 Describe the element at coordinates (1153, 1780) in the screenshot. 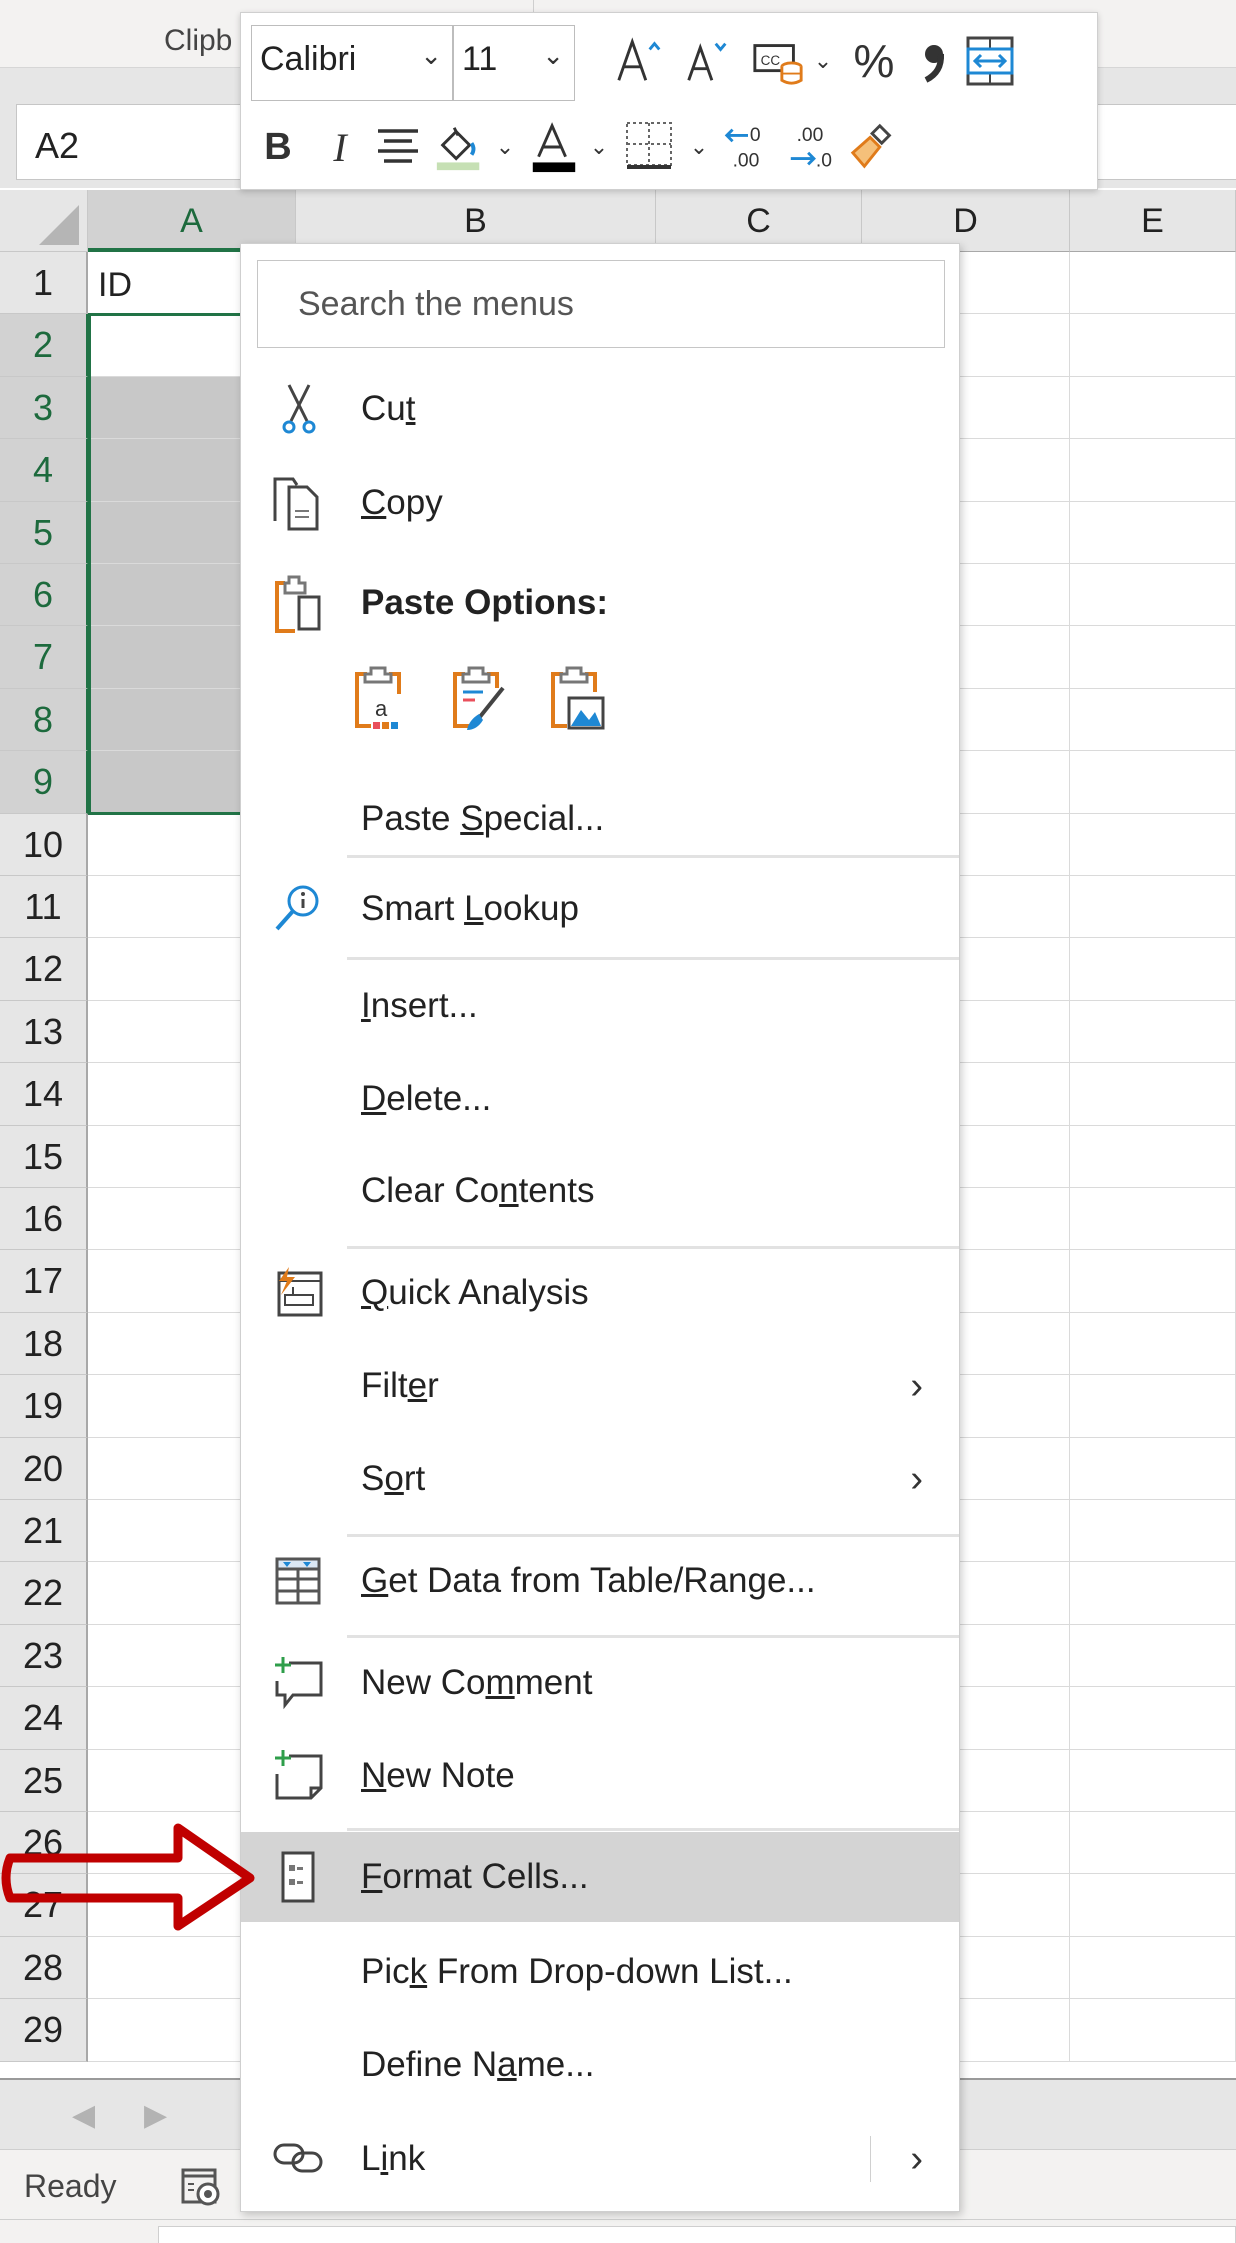

I see `cell-e25` at that location.